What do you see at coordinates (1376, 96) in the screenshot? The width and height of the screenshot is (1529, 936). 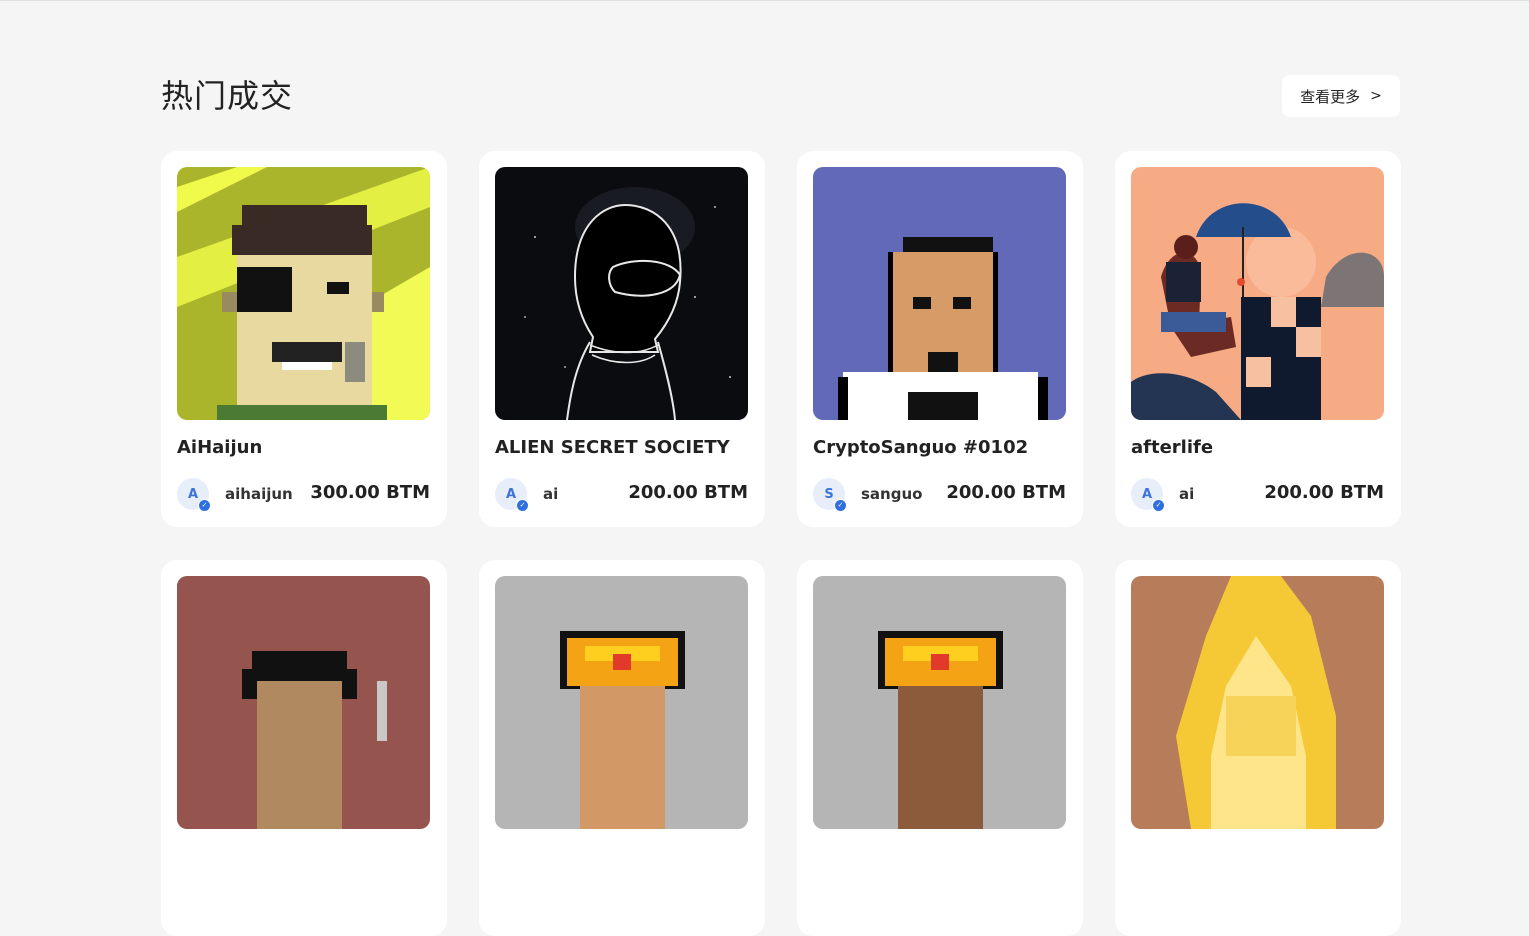 I see `chevron-right-icon: >` at bounding box center [1376, 96].